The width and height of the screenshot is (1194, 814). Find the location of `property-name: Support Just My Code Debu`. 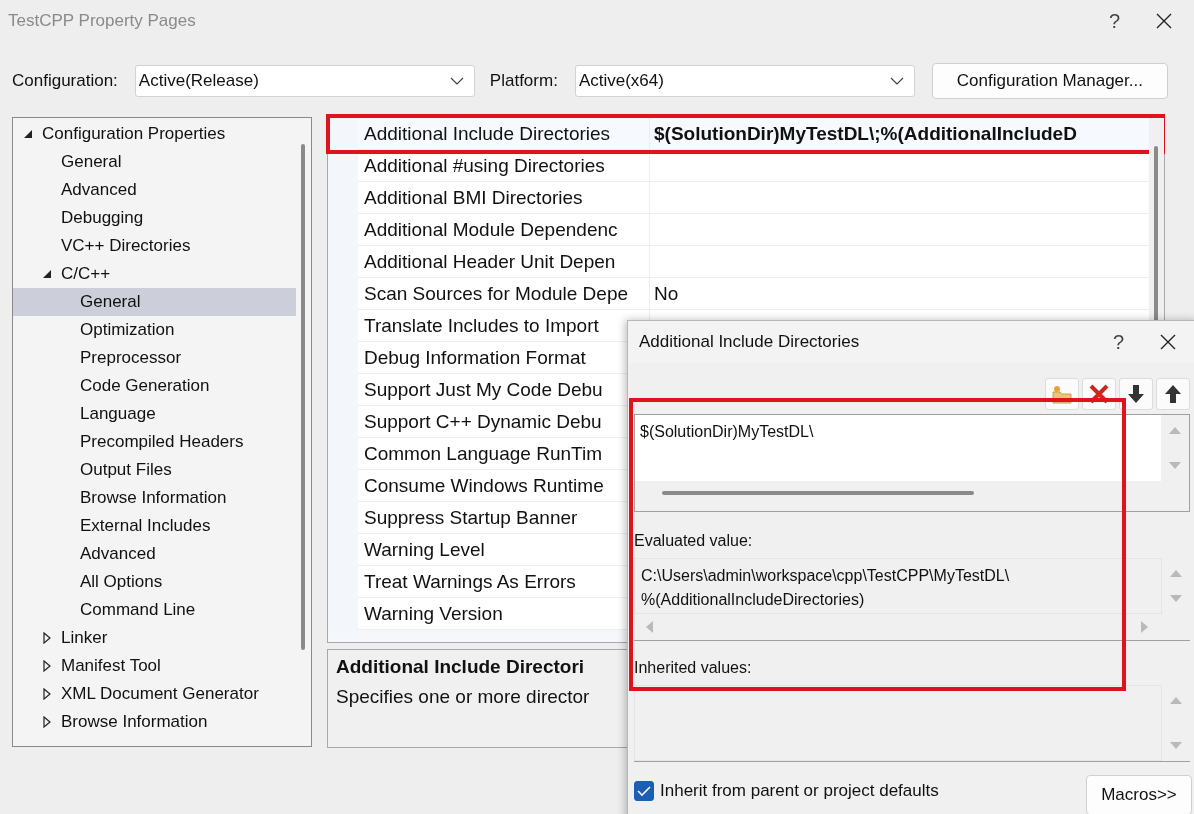

property-name: Support Just My Code Debu is located at coordinates (483, 389).